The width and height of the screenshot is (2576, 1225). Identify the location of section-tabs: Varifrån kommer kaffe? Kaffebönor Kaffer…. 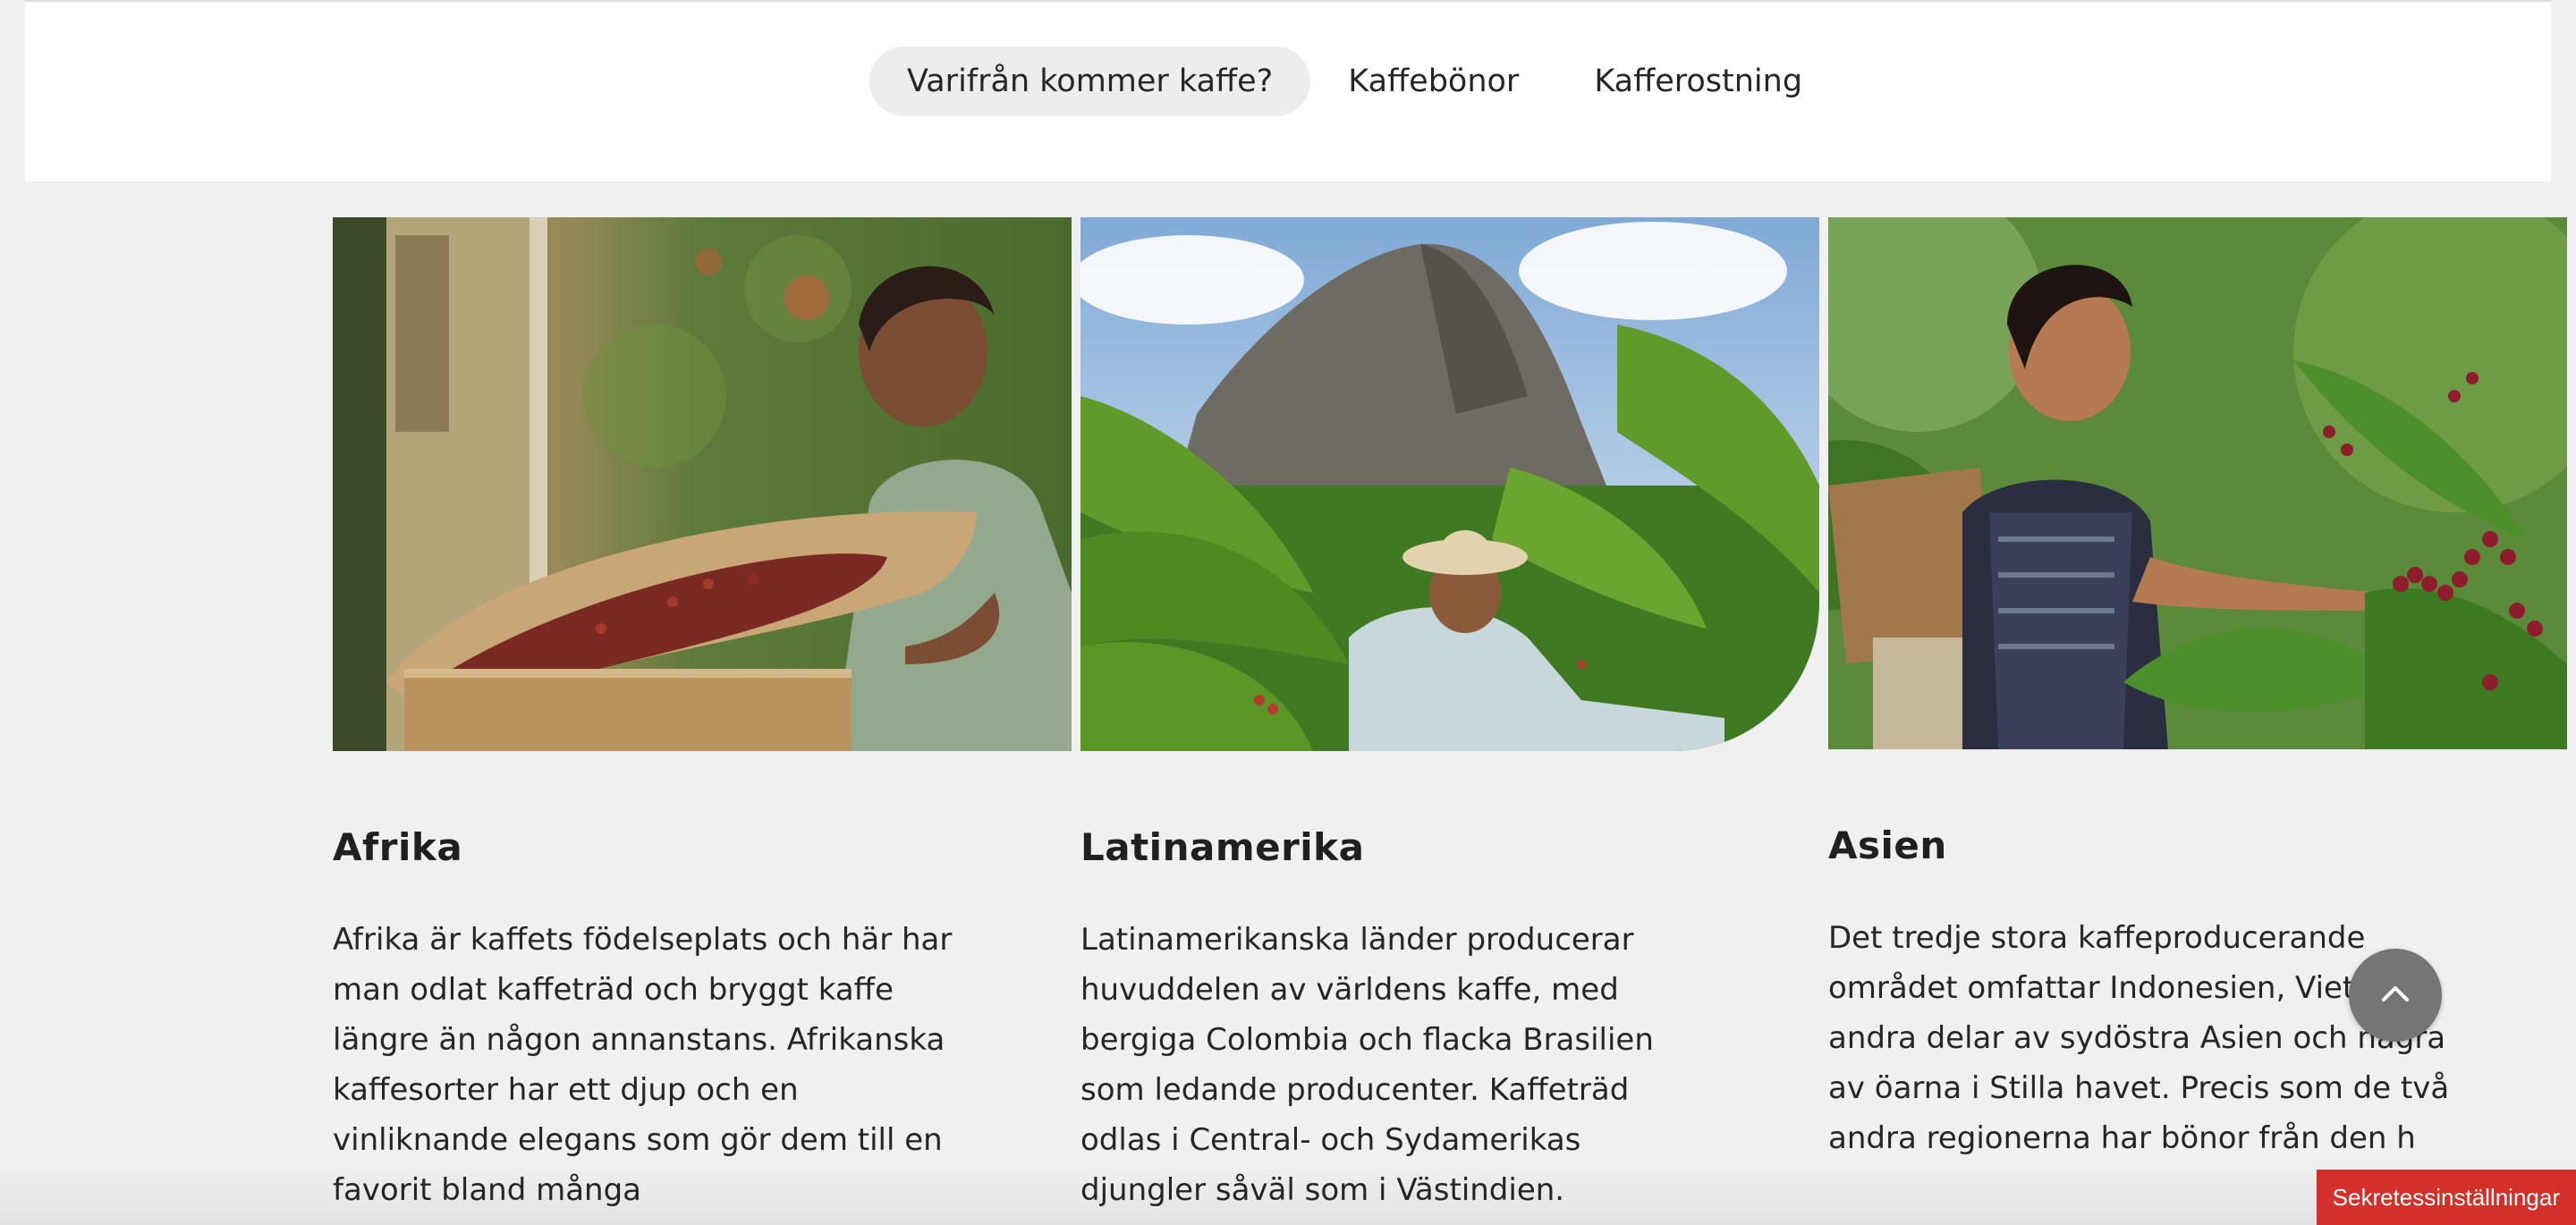
(1354, 81).